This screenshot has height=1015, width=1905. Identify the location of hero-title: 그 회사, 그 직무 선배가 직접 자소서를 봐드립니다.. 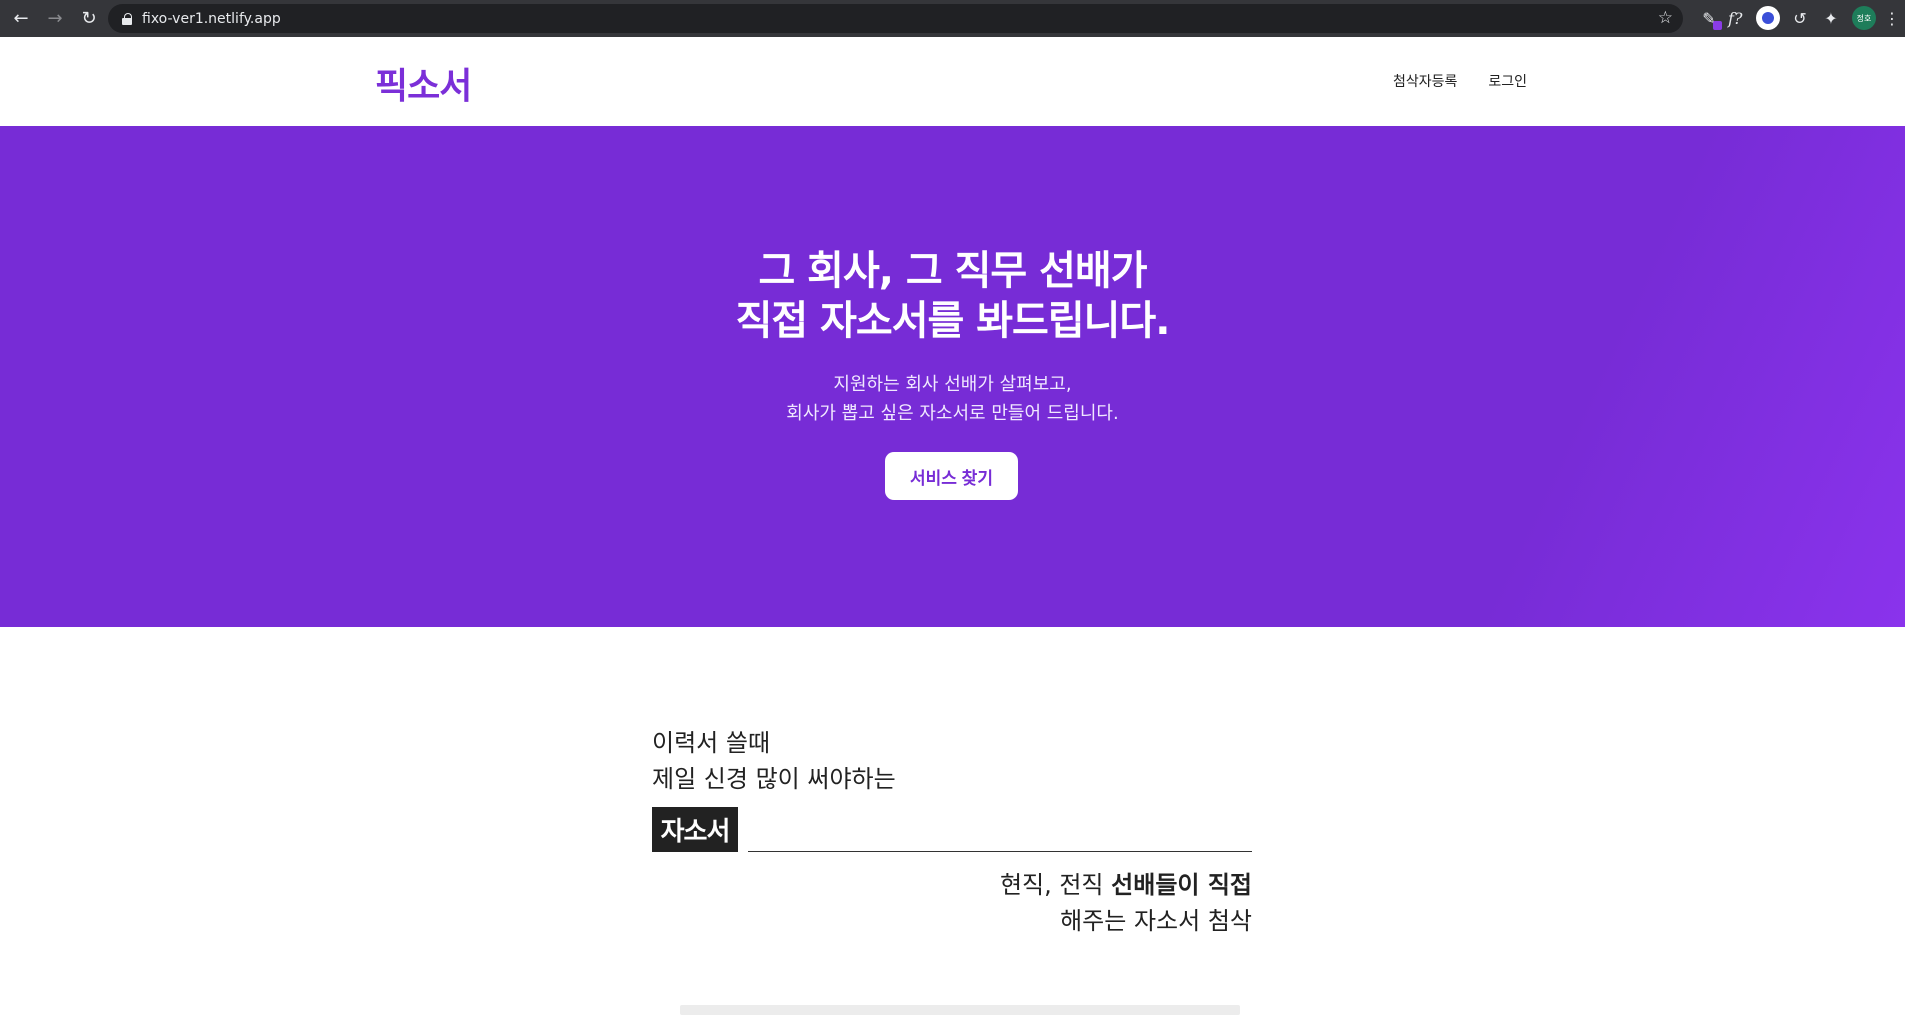
(952, 296).